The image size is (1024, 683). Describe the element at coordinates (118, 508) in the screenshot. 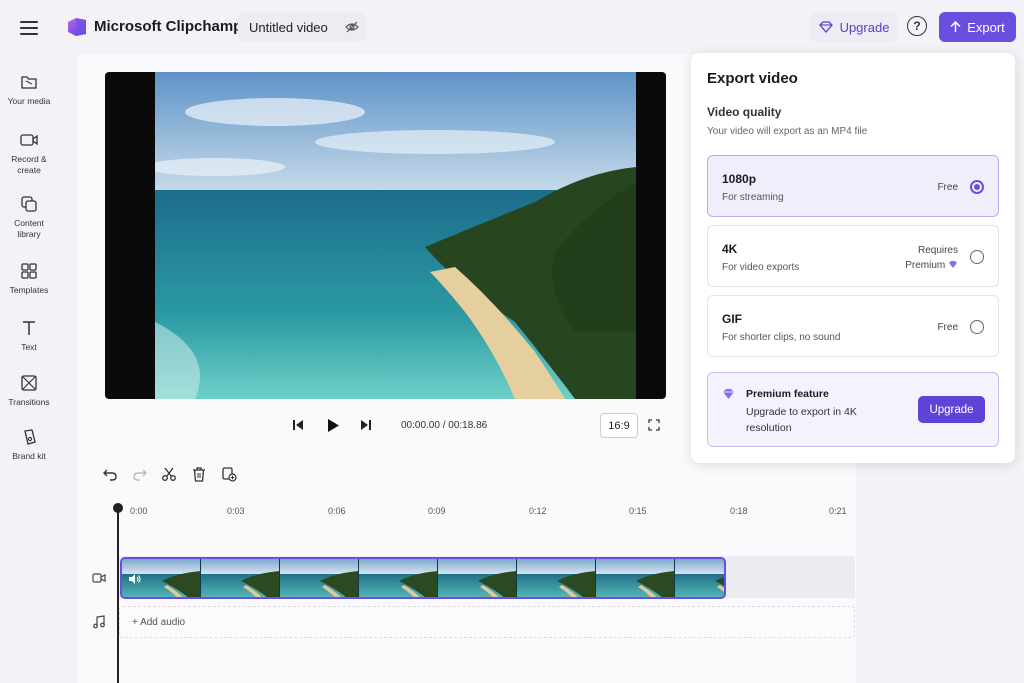

I see `playhead-handle` at that location.